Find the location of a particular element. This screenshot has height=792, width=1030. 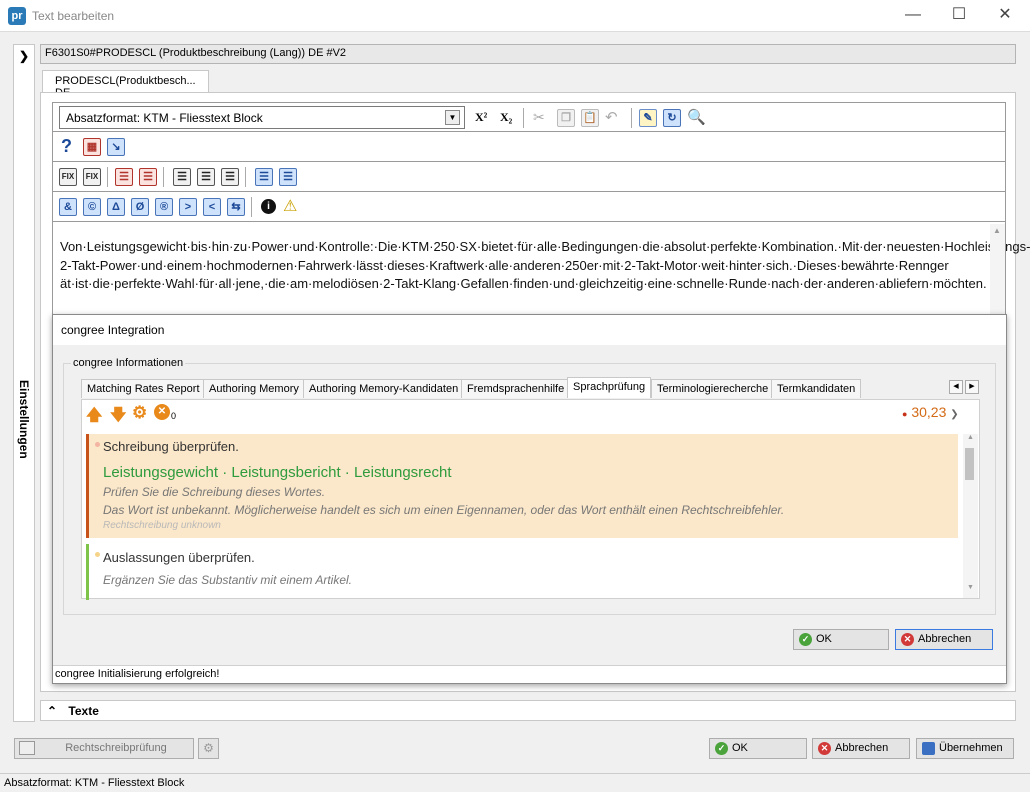

tab-authoring-memory-kandidaten: Authoring Memory-Kandidaten is located at coordinates (384, 388).